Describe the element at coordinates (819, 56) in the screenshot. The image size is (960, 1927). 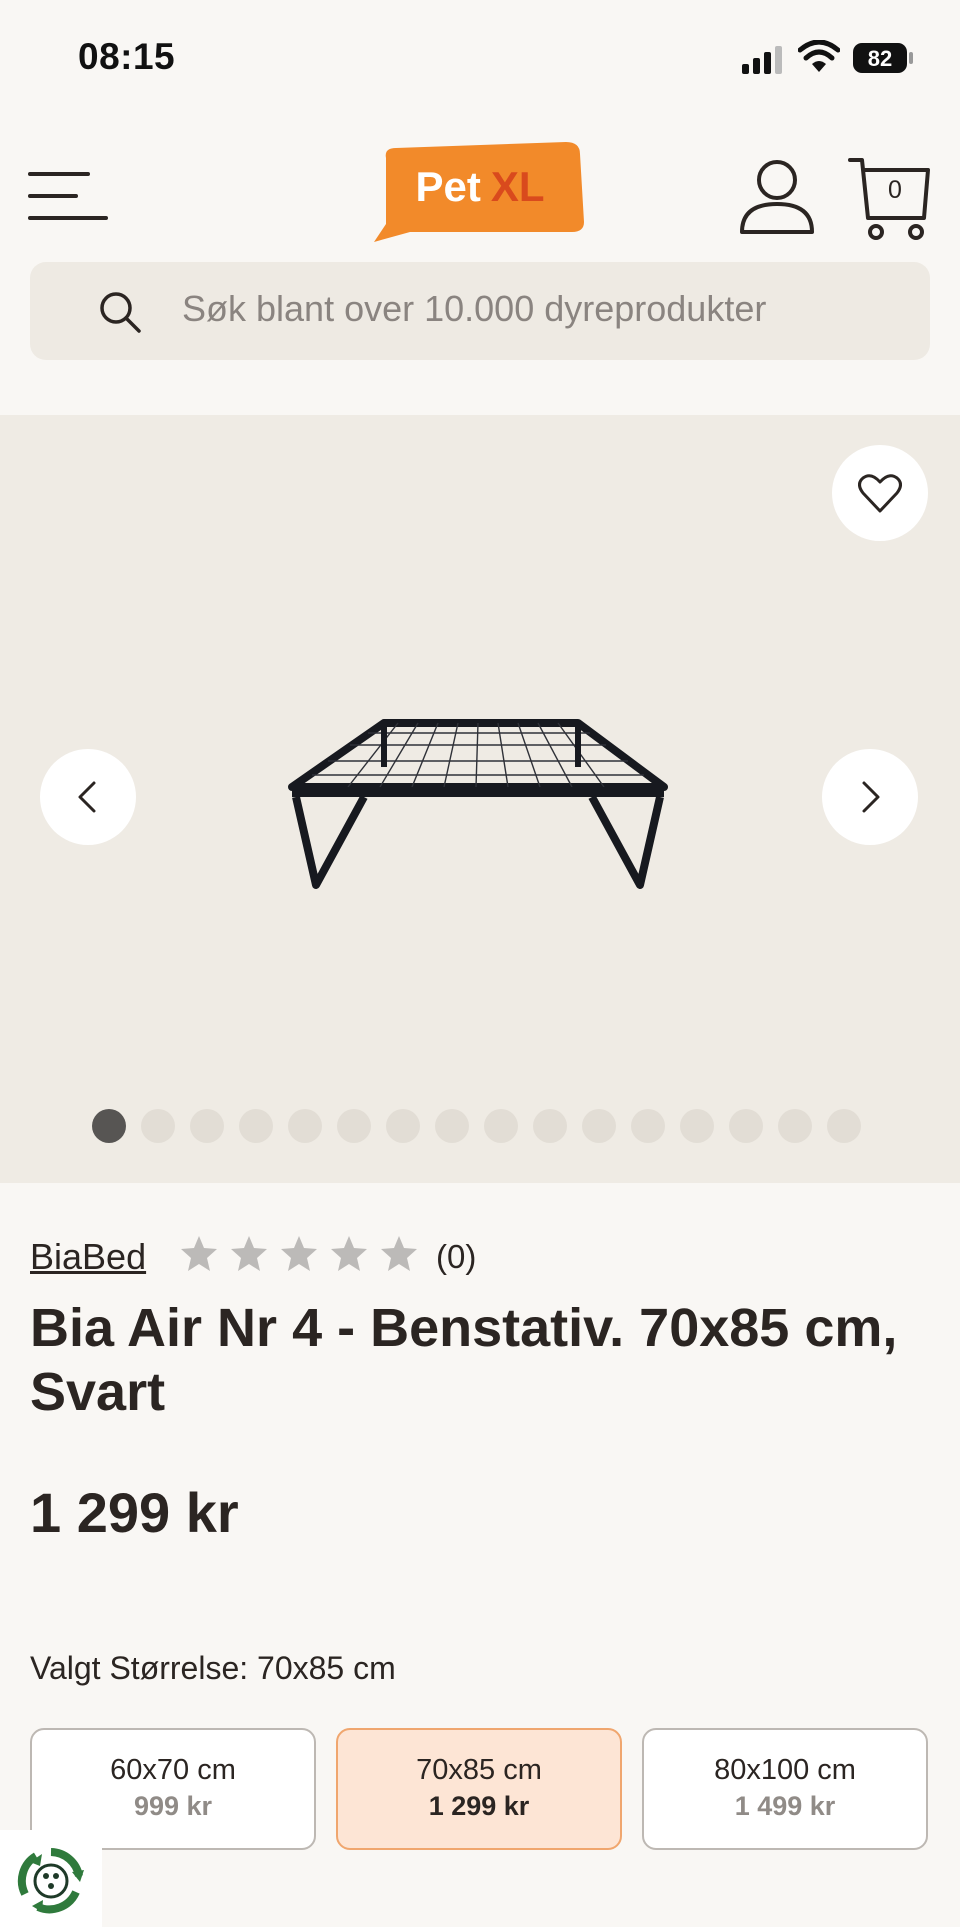
I see `wifi-icon` at that location.